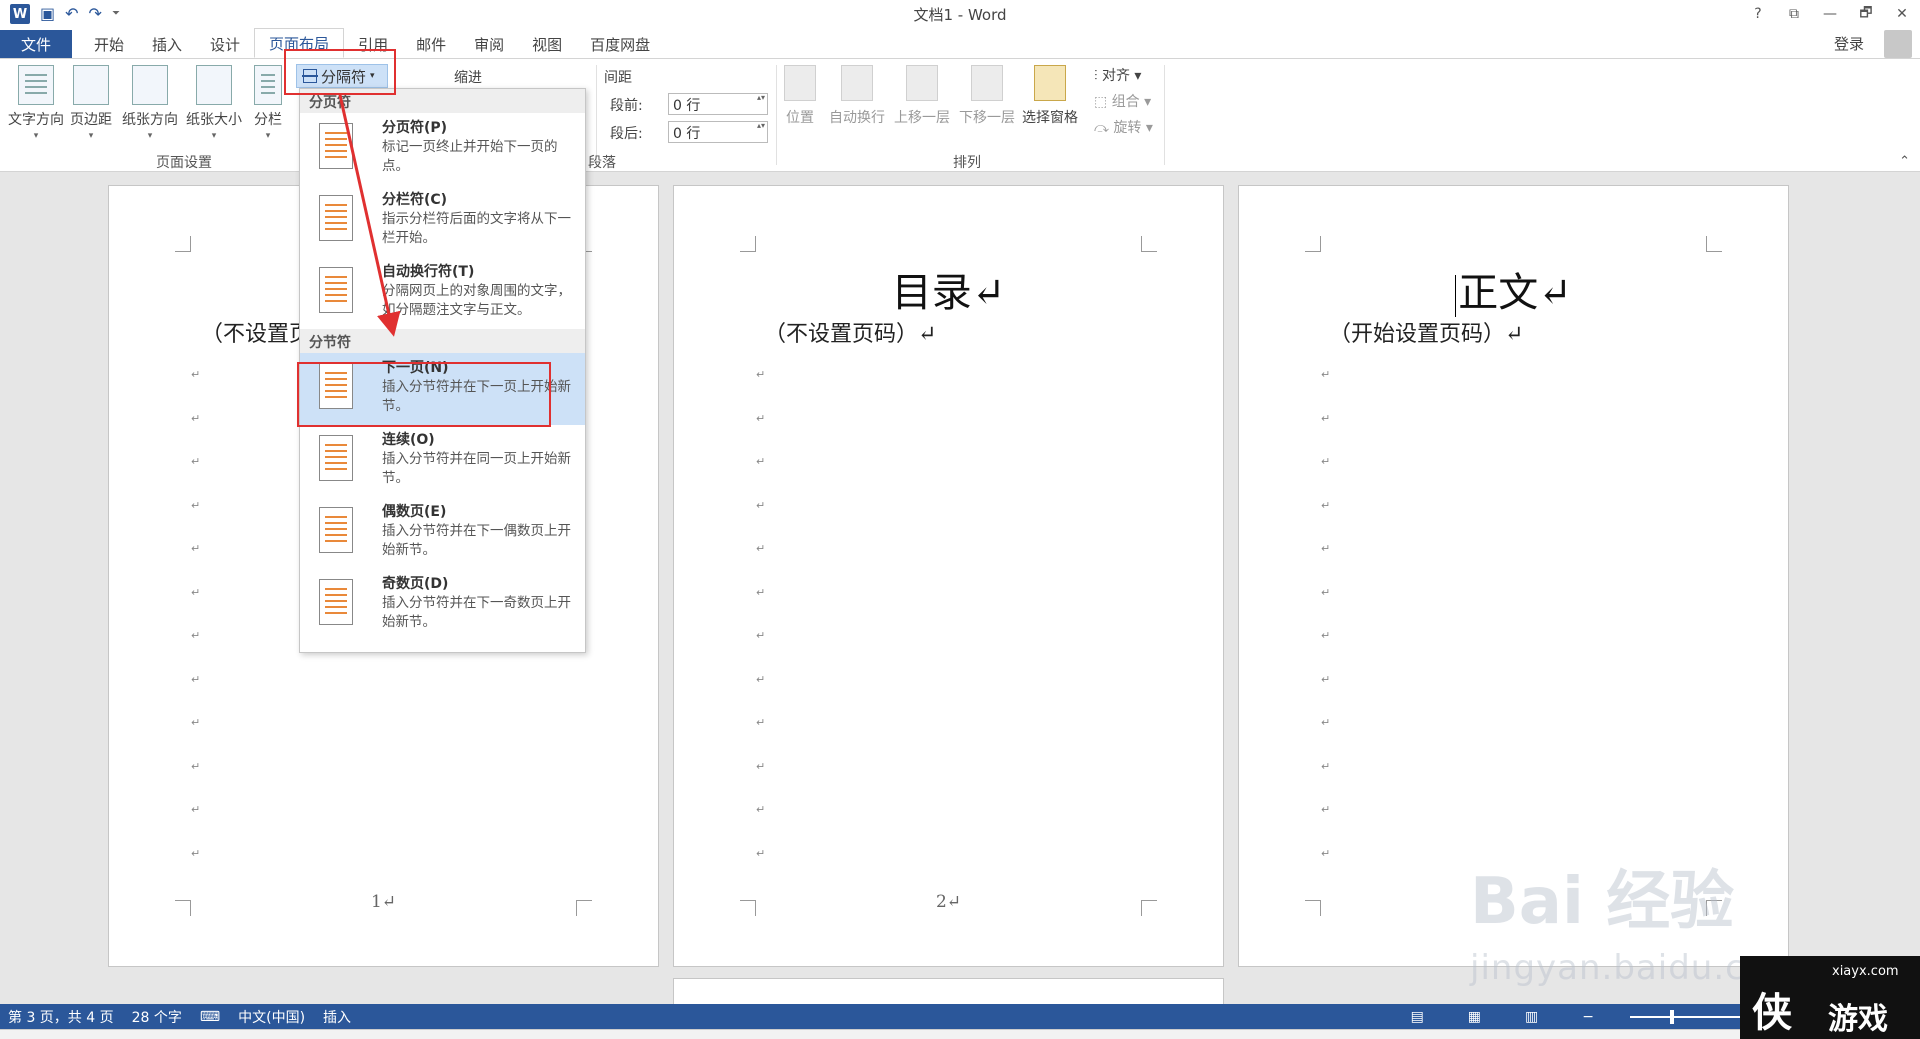  I want to click on menu-item-title: 奇数页(D), so click(415, 584).